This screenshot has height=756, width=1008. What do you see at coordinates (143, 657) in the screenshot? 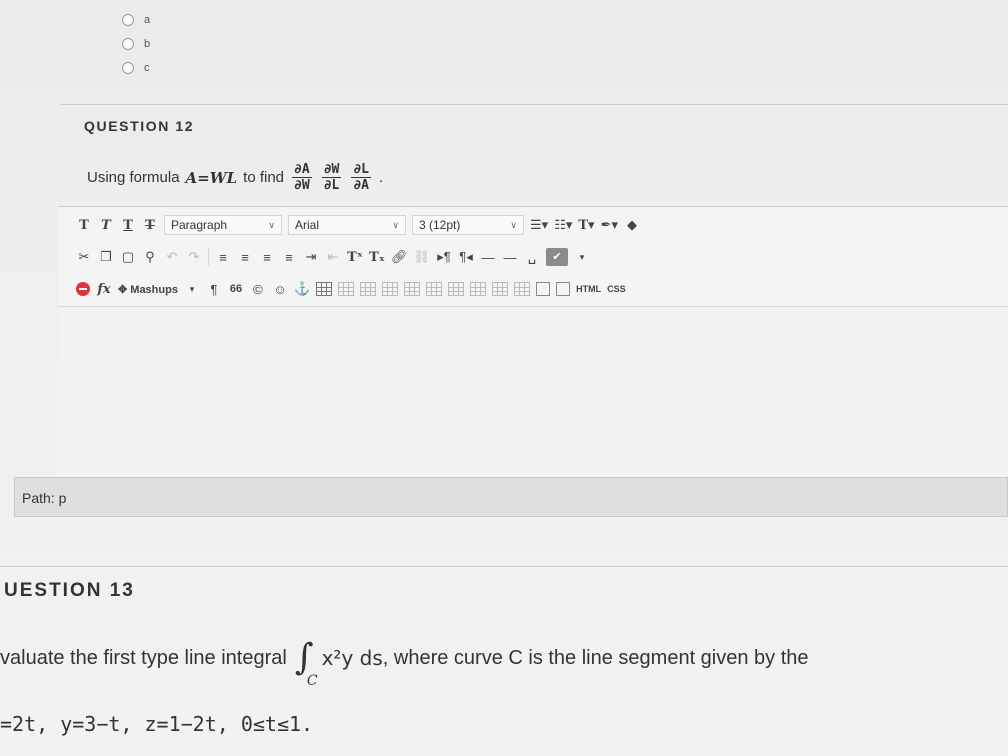
I see `text-prefix: valuate the first type line integral` at bounding box center [143, 657].